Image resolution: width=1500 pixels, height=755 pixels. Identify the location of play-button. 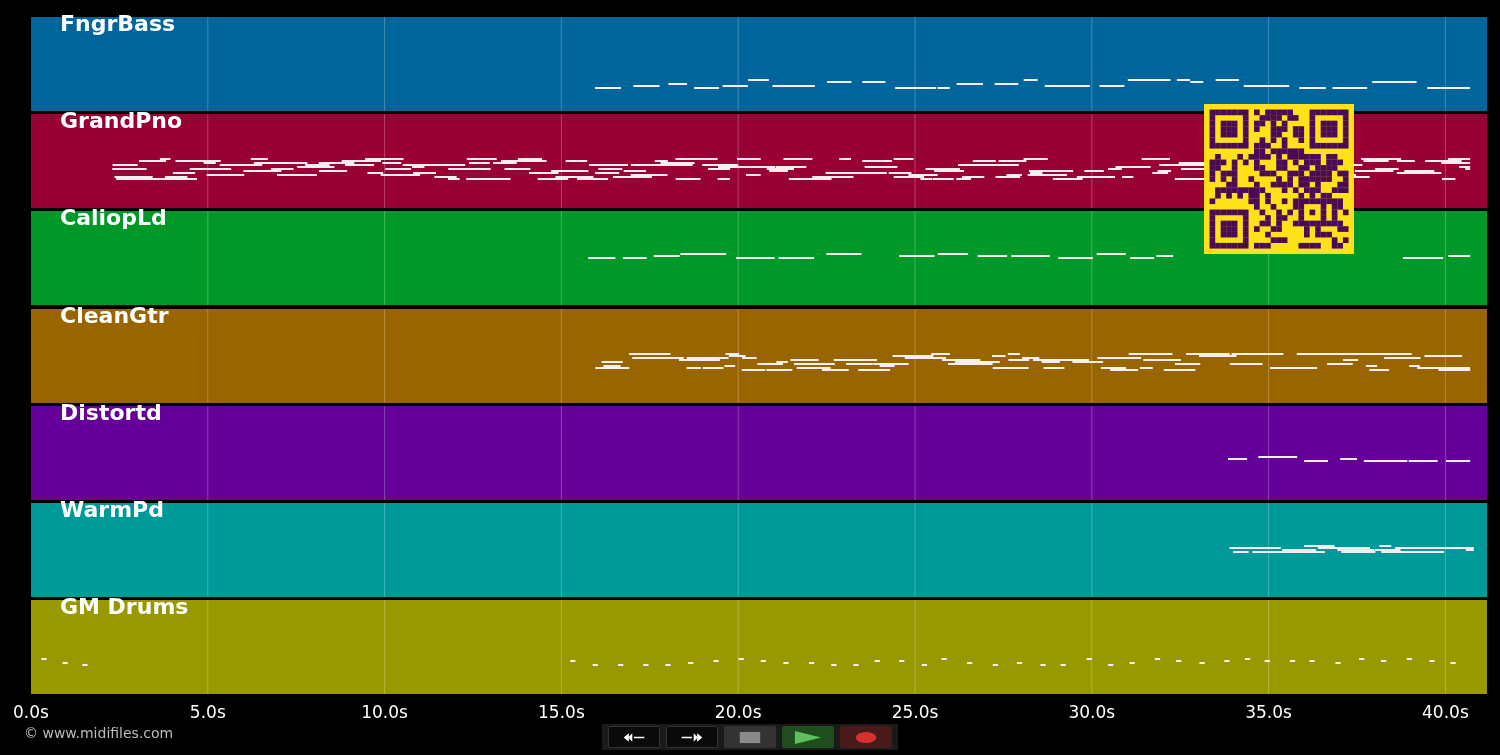
(808, 737).